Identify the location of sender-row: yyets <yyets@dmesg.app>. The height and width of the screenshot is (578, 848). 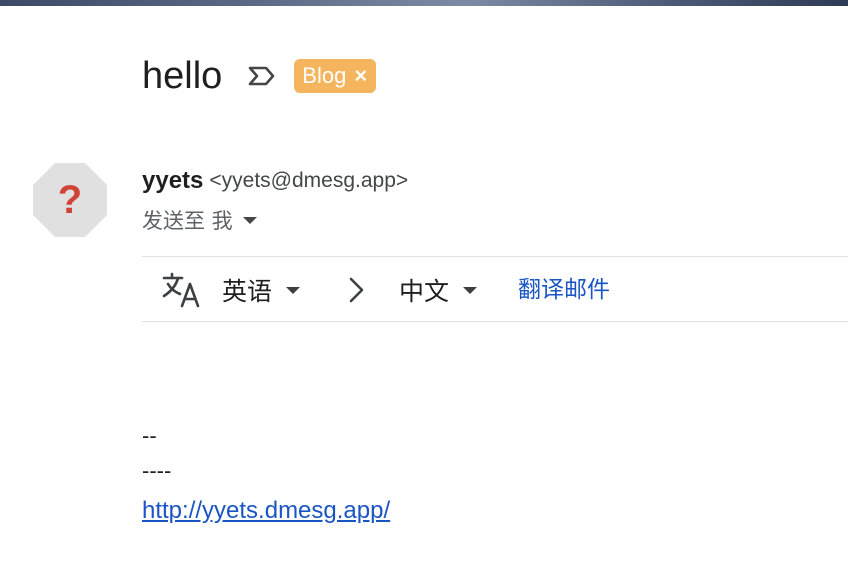
(275, 181).